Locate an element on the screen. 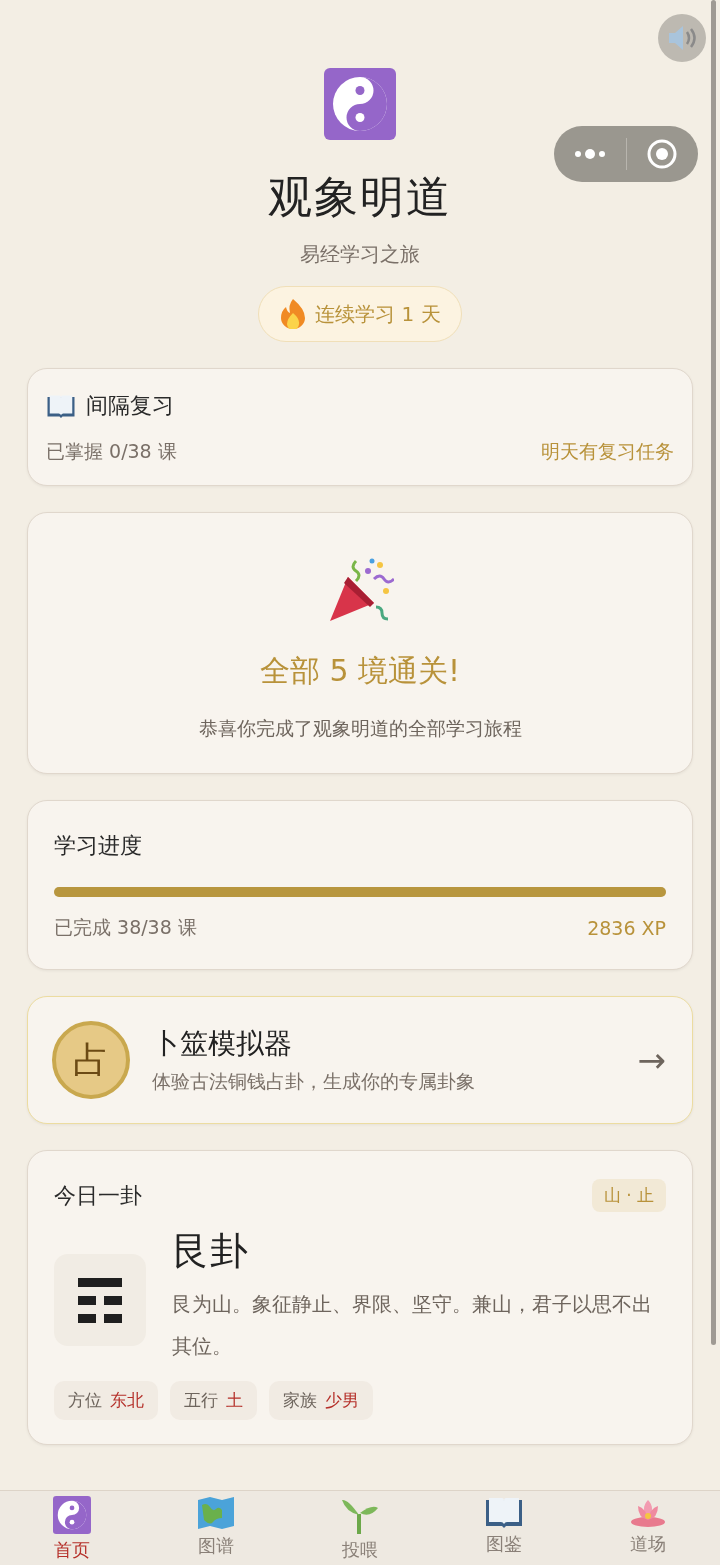  tab: 图谱 is located at coordinates (216, 1528).